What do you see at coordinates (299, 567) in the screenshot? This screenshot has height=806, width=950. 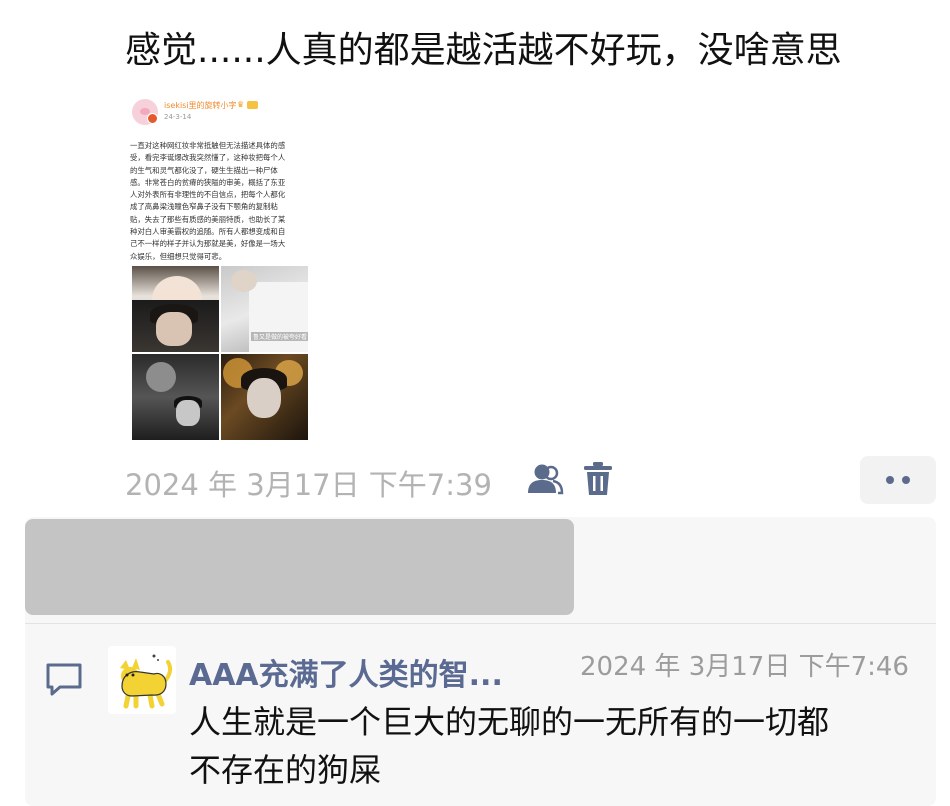 I see `likes-bar-redacted` at bounding box center [299, 567].